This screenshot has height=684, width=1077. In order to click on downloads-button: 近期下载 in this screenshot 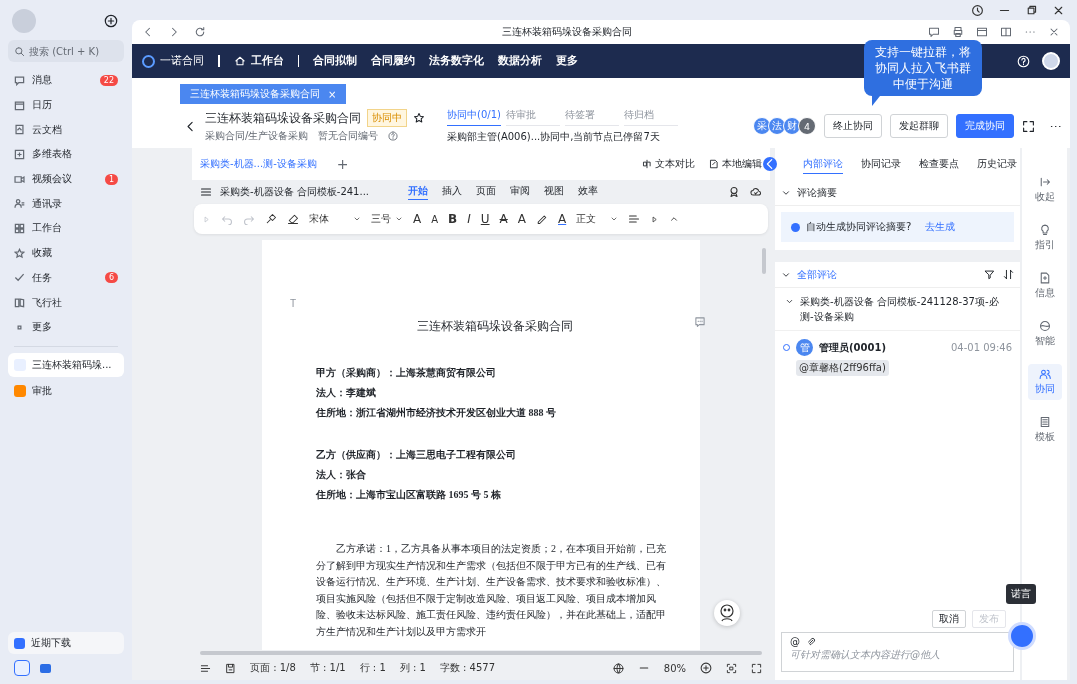, I will do `click(66, 643)`.